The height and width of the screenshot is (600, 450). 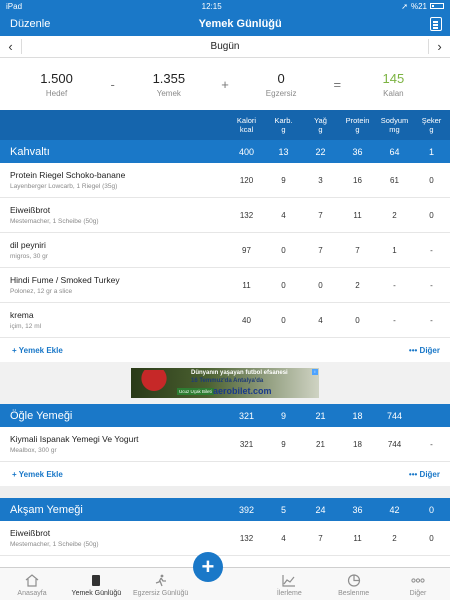 What do you see at coordinates (320, 151) in the screenshot?
I see `meal-total: 22` at bounding box center [320, 151].